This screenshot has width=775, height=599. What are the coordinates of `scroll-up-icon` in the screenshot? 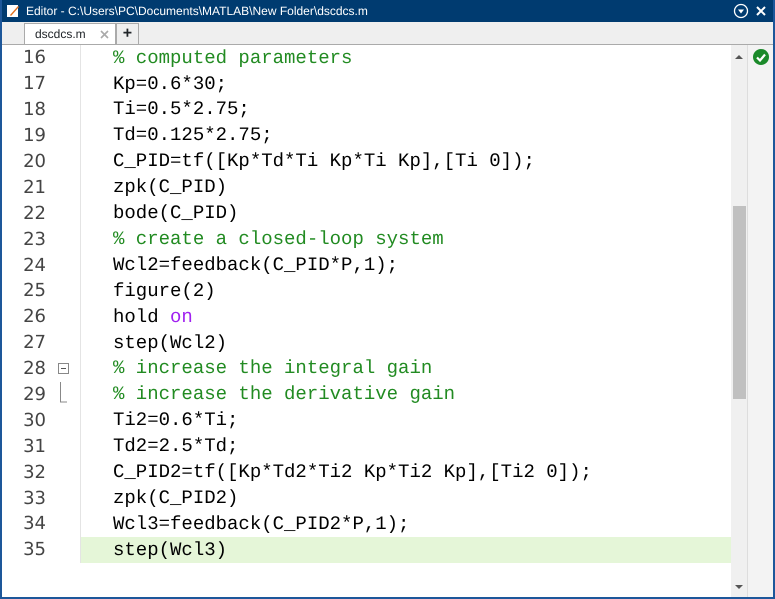 It's located at (739, 57).